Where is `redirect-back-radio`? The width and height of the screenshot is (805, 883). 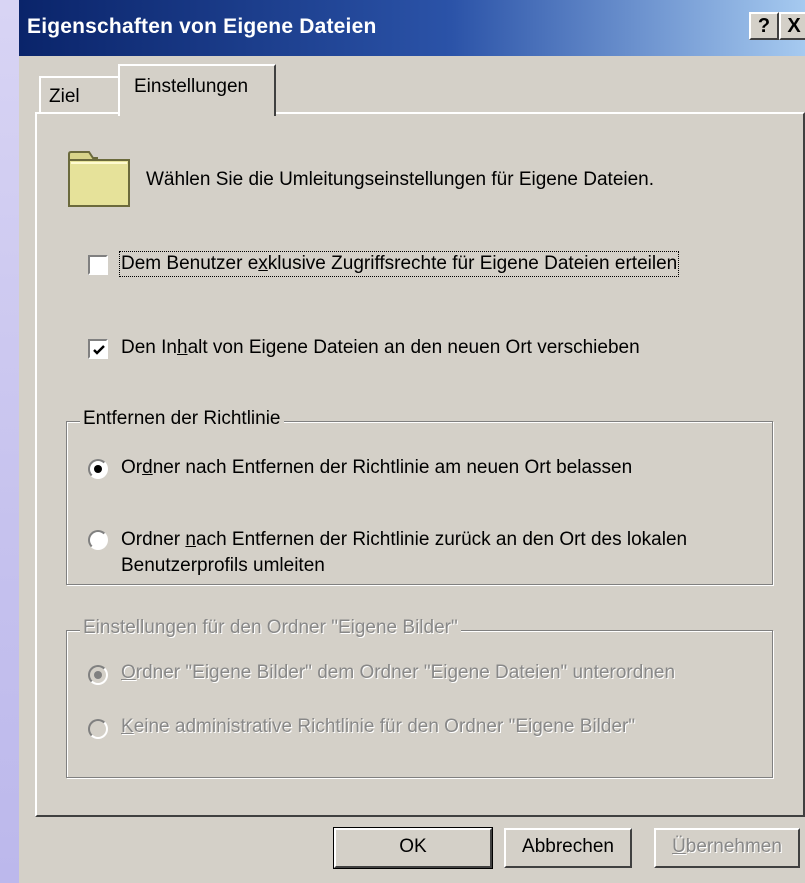 redirect-back-radio is located at coordinates (98, 540).